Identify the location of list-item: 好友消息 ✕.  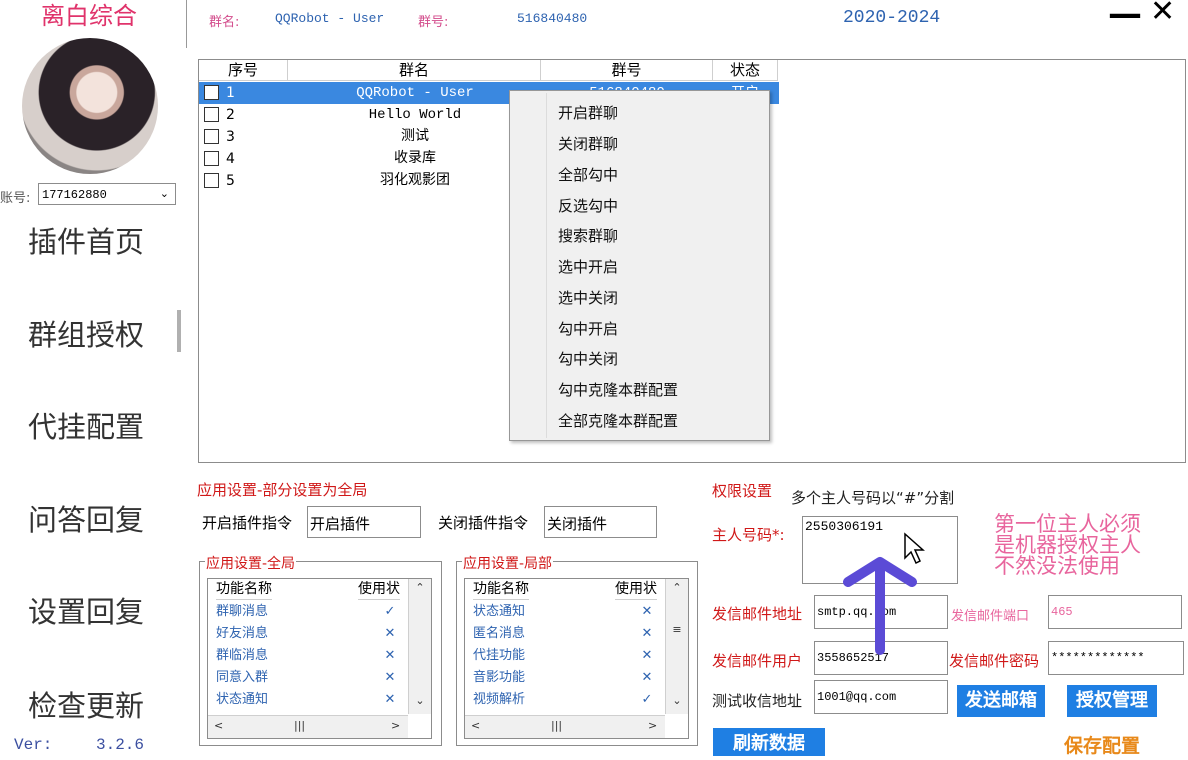
(308, 634).